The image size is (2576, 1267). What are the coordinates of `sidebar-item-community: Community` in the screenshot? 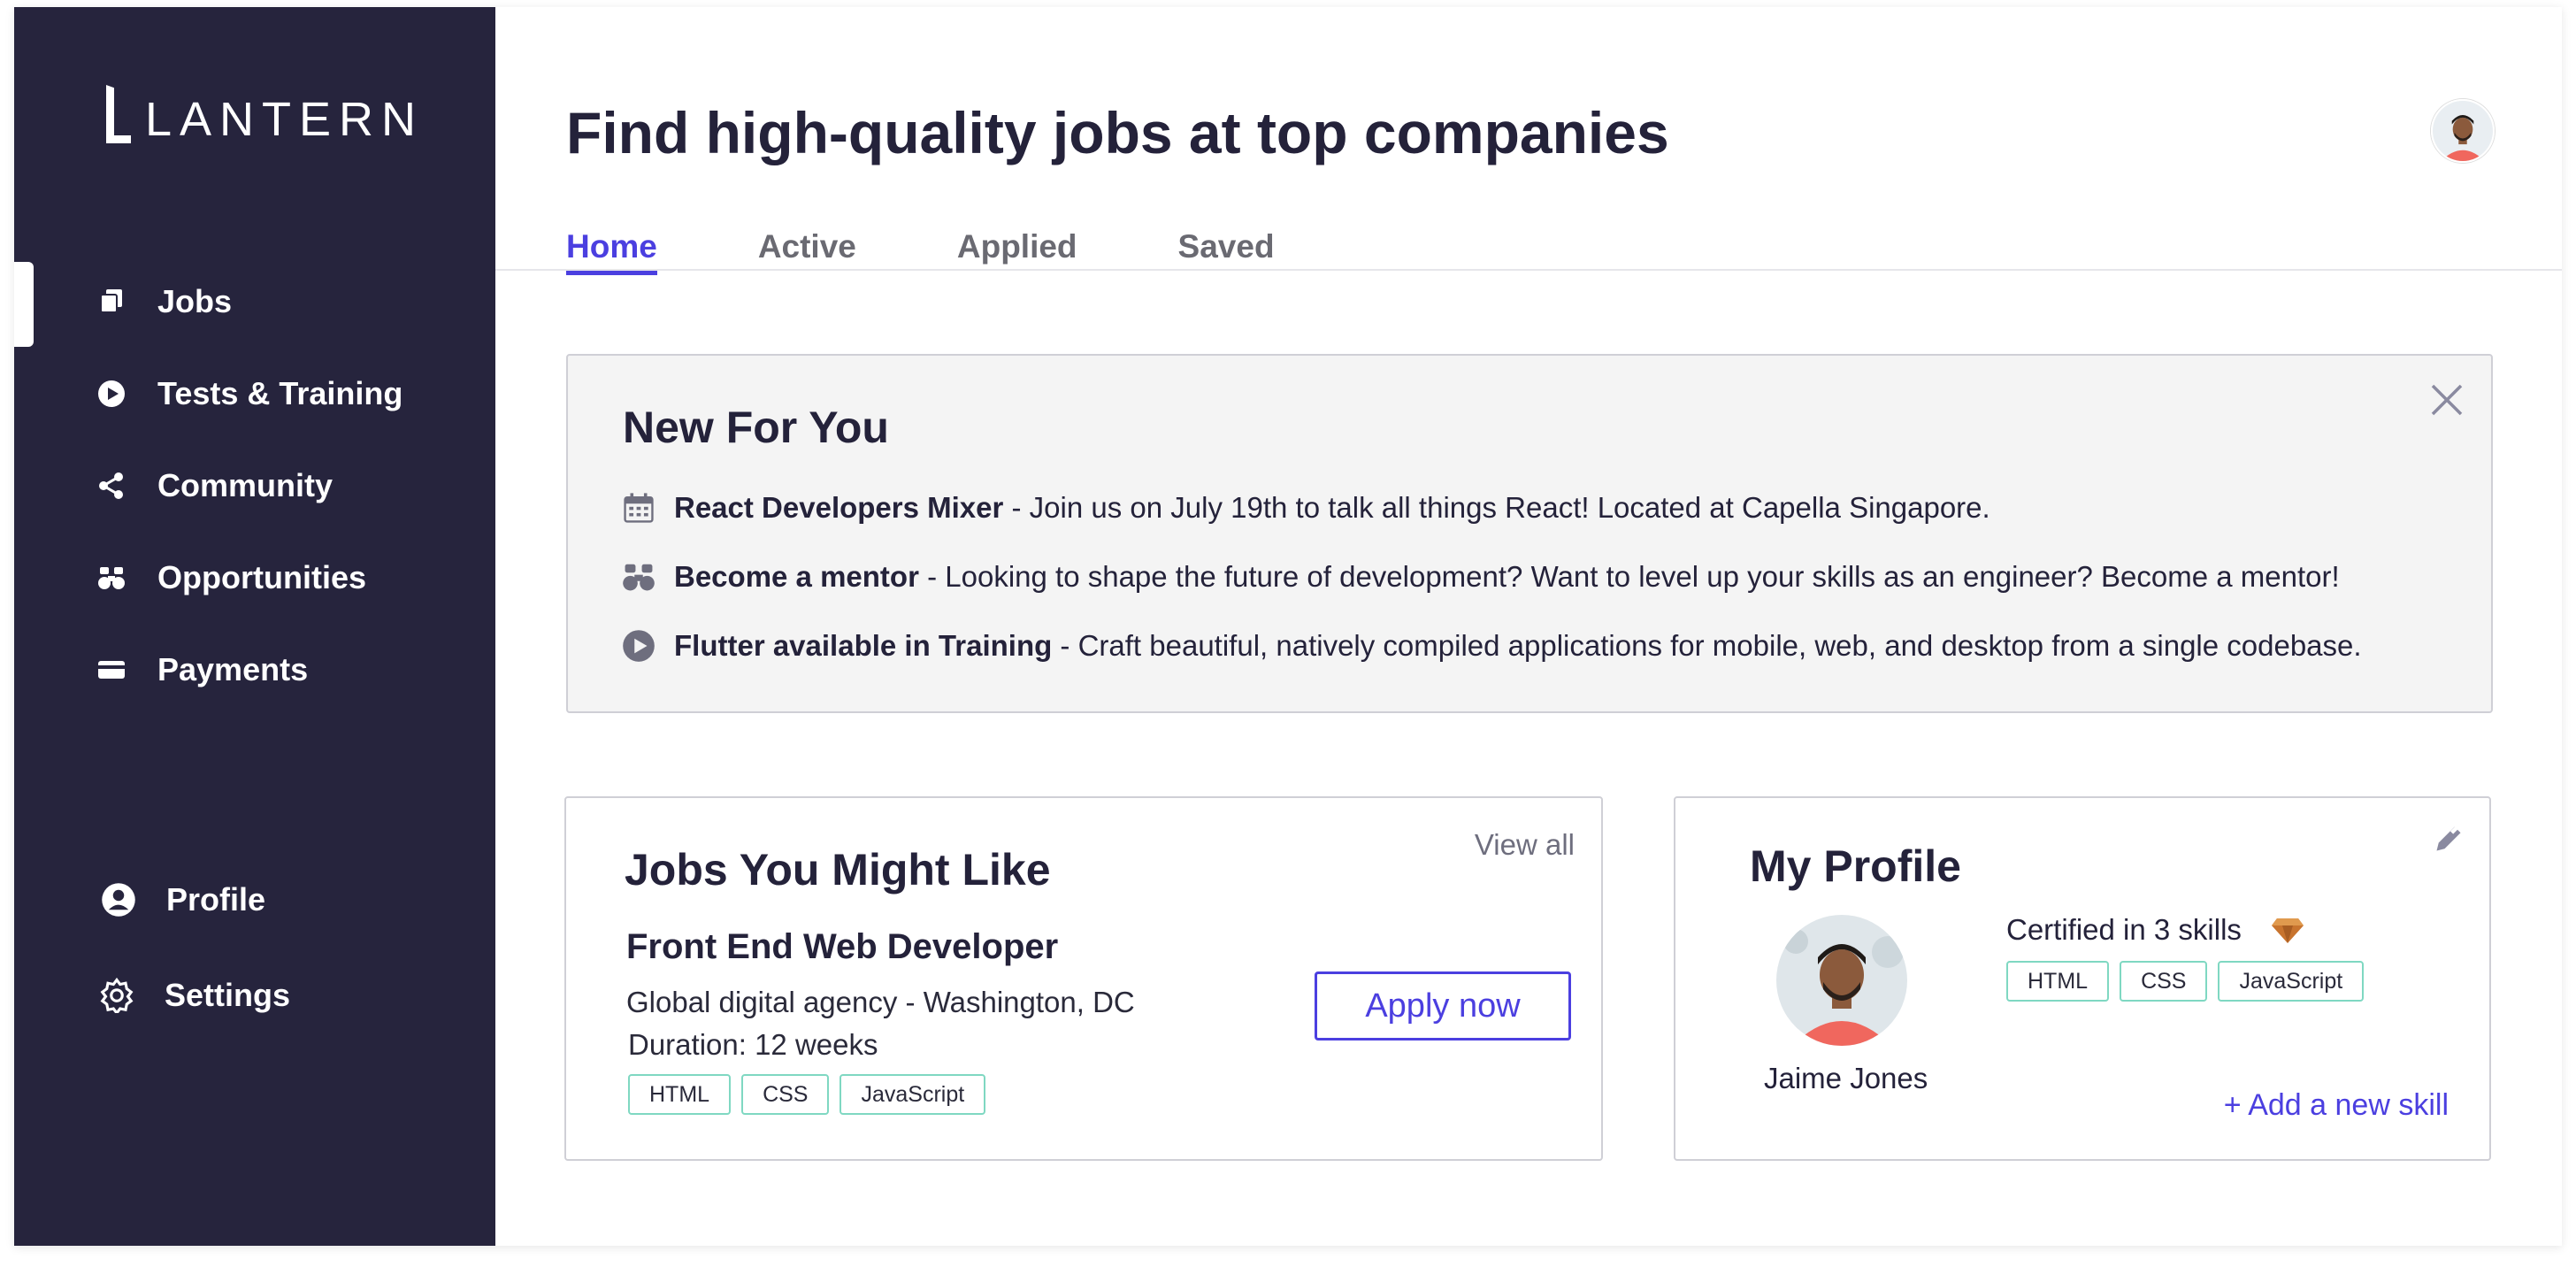 It's located at (214, 485).